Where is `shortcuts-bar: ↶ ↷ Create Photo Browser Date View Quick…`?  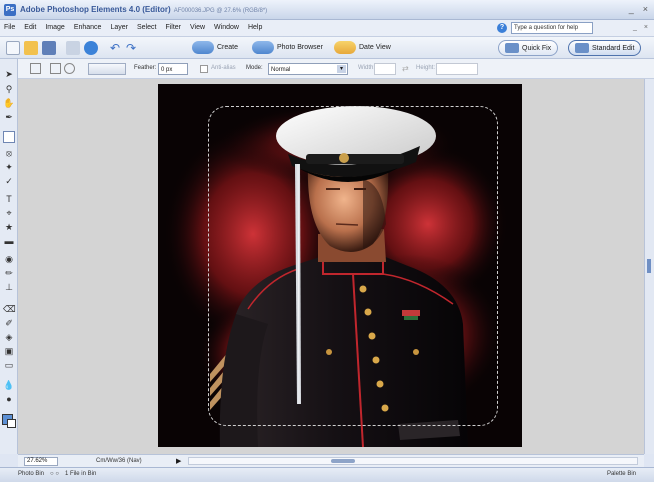
shortcuts-bar: ↶ ↷ Create Photo Browser Date View Quick… is located at coordinates (327, 48).